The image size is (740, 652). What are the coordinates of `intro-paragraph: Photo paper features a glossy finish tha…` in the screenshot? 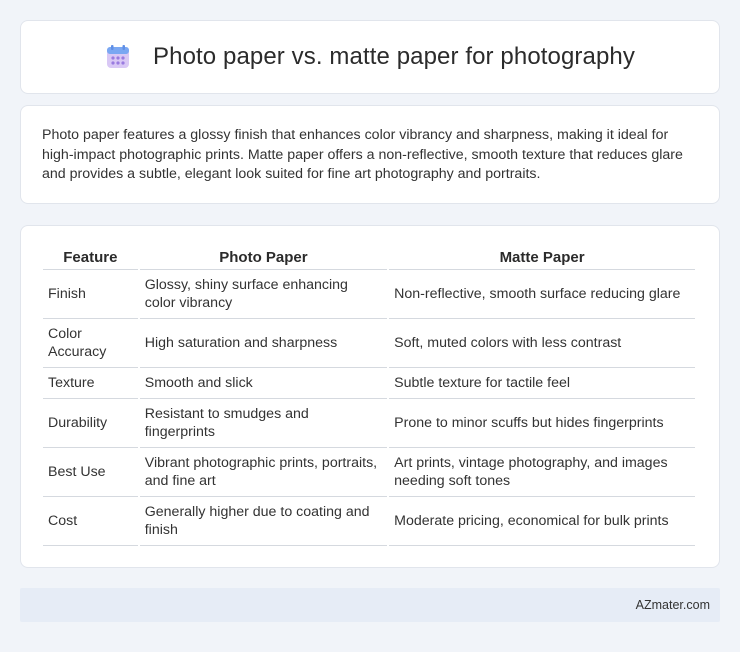 It's located at (362, 154).